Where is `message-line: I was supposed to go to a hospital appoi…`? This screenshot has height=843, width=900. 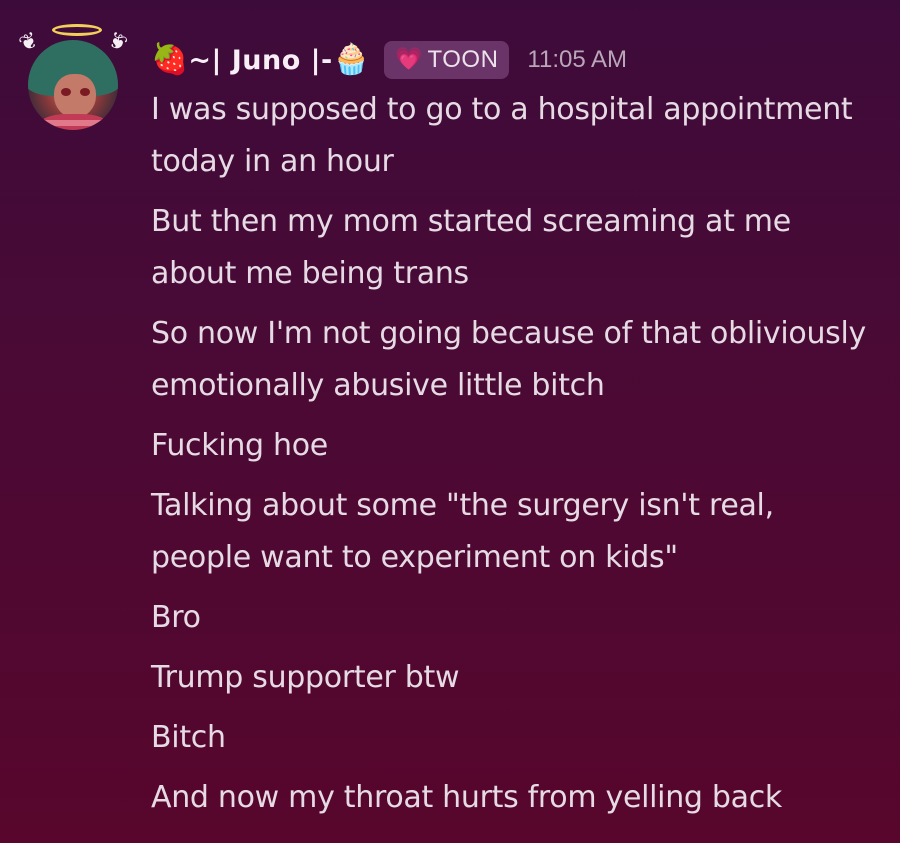
message-line: I was supposed to go to a hospital appoi… is located at coordinates (502, 135).